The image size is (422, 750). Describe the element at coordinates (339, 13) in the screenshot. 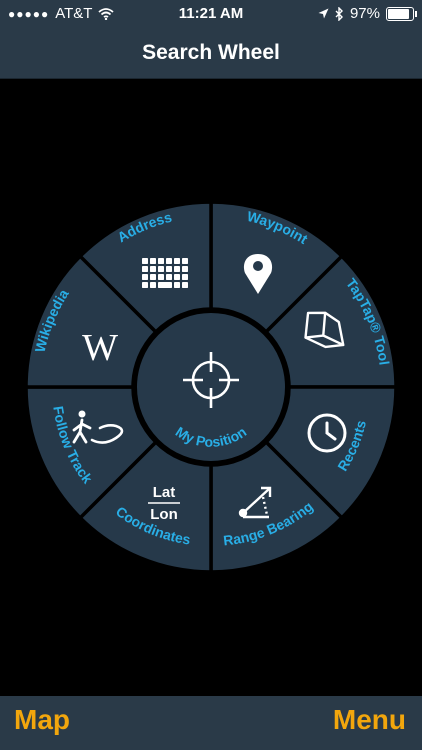

I see `bluetooth-icon` at that location.